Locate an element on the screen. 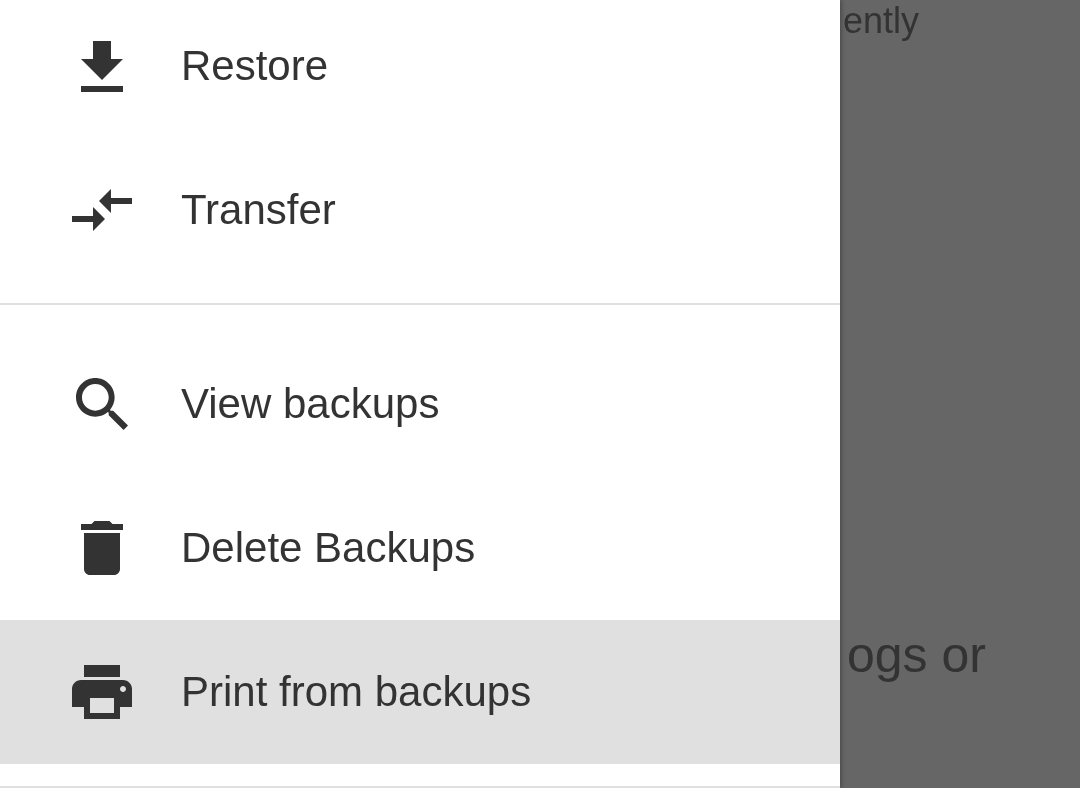  drawer-item: View backups is located at coordinates (420, 404).